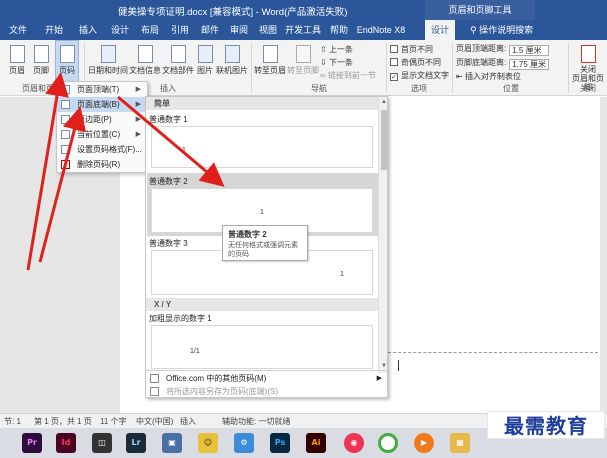  I want to click on goto-header-icon, so click(270, 54).